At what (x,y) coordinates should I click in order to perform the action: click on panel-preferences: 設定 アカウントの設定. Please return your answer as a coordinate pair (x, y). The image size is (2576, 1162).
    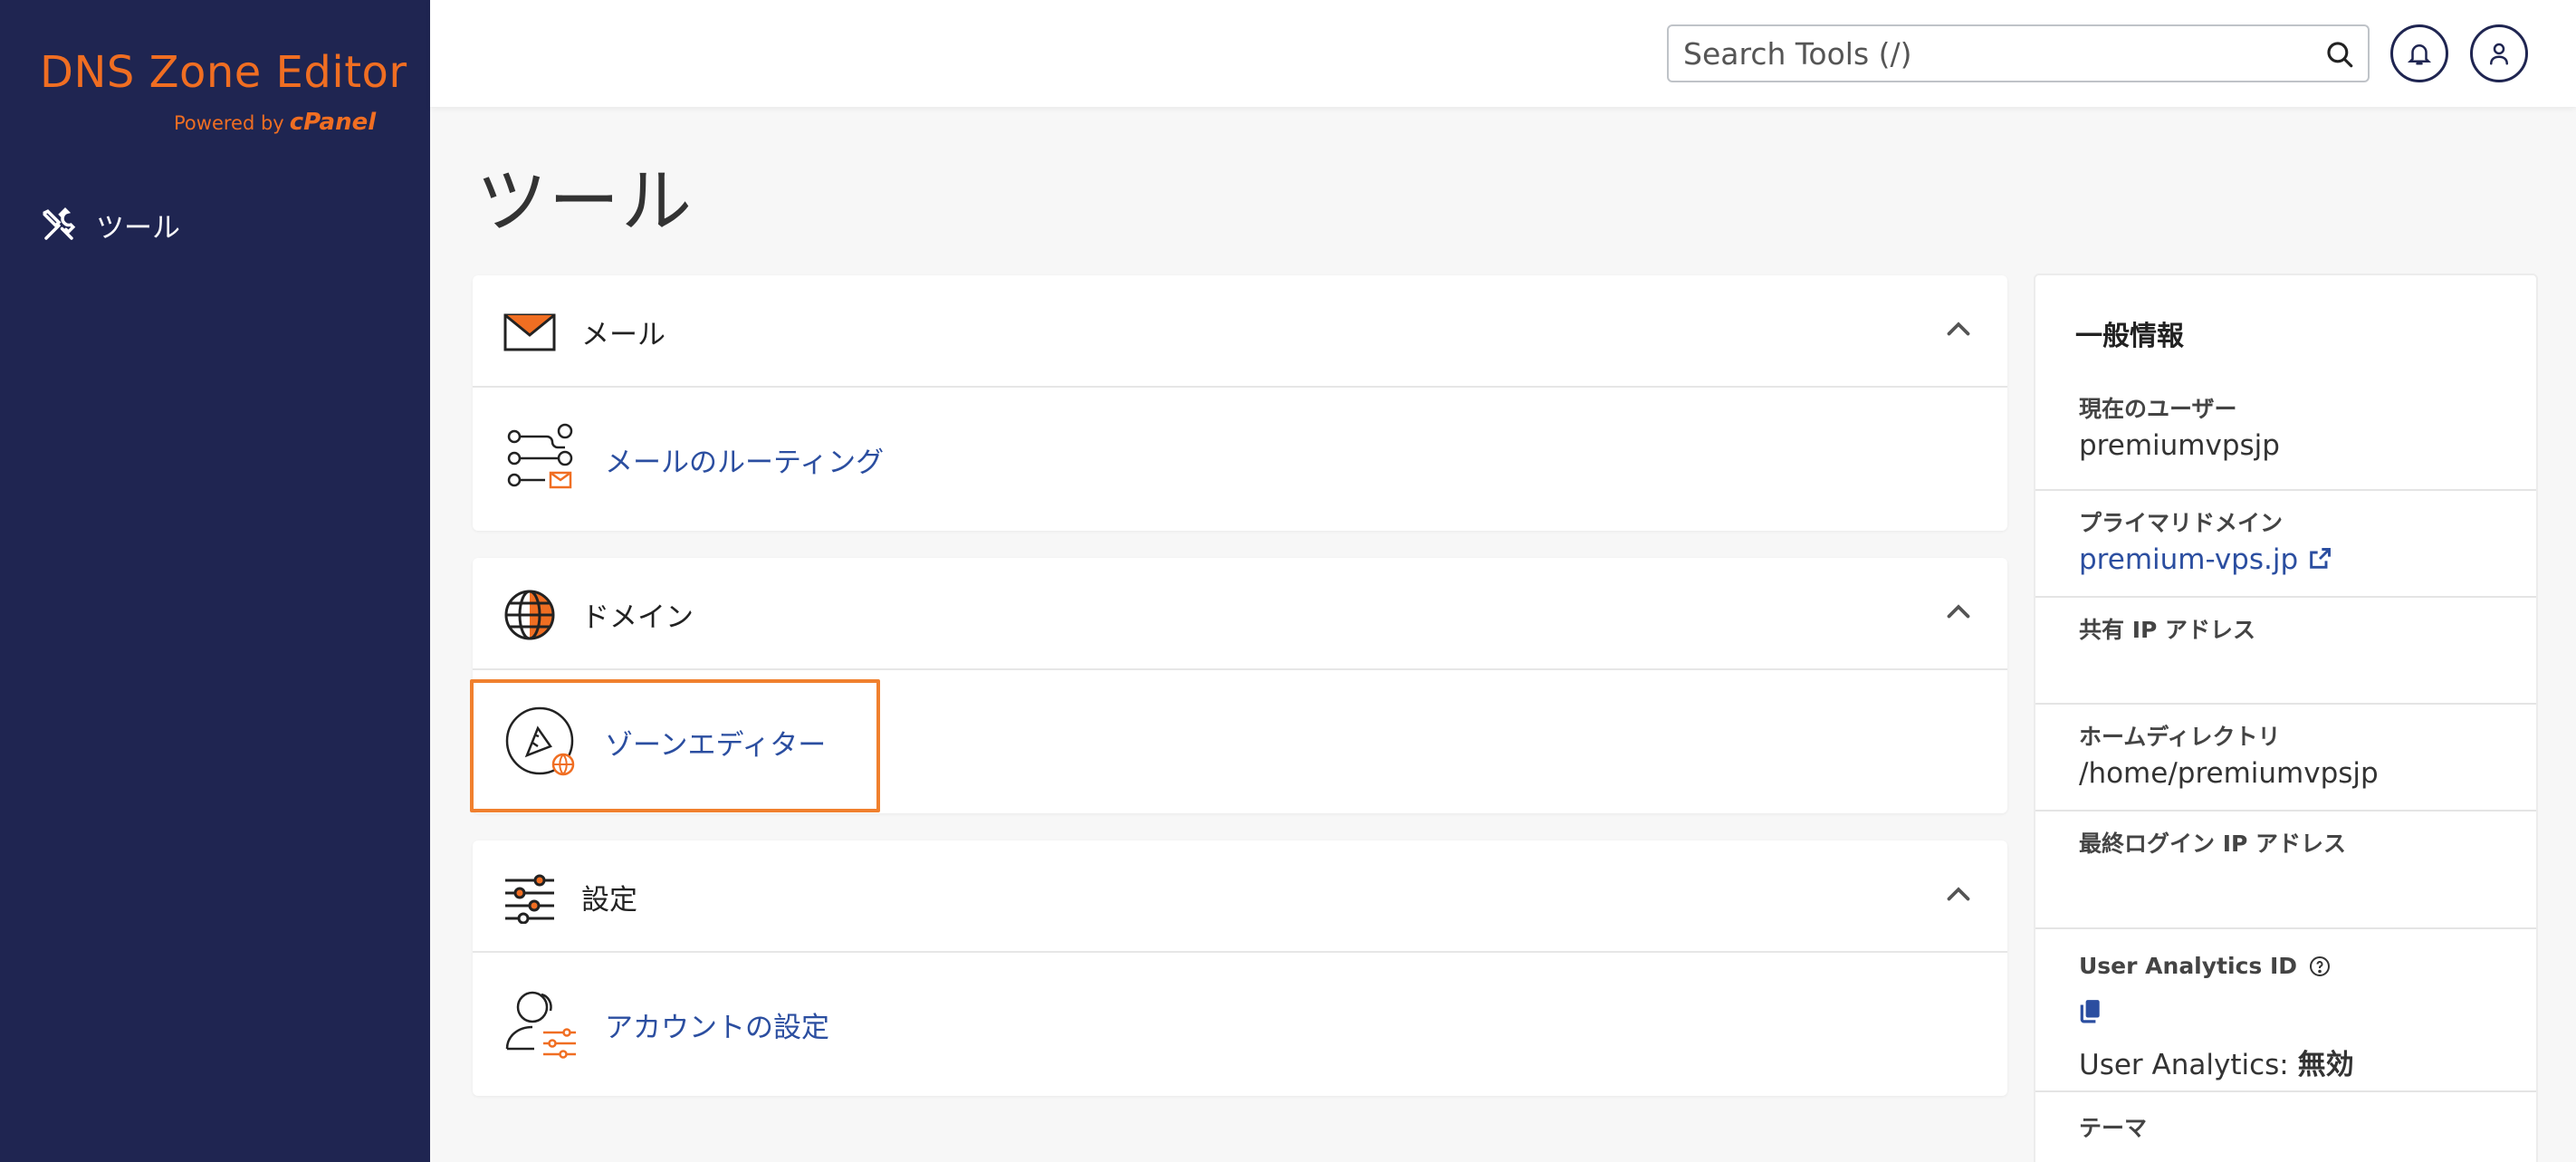
    Looking at the image, I should click on (1240, 968).